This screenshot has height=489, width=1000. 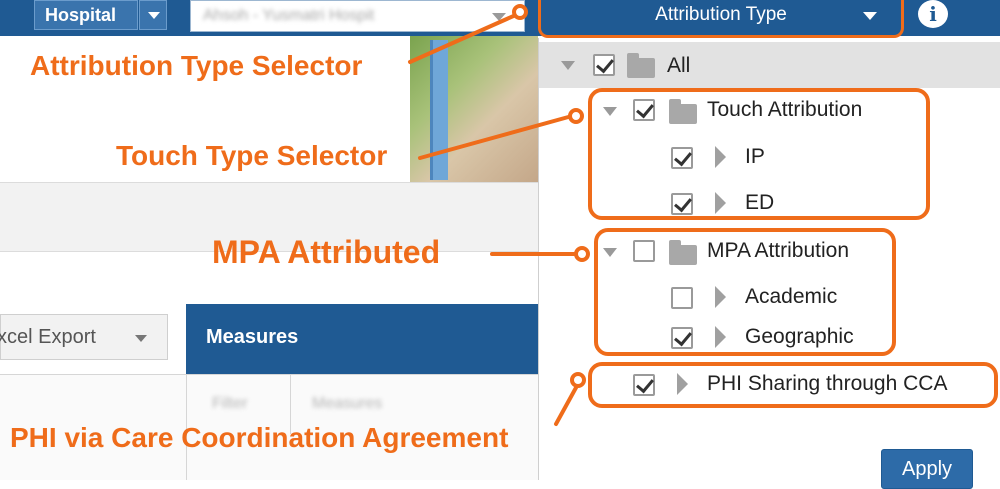 What do you see at coordinates (604, 65) in the screenshot?
I see `checkbox-all` at bounding box center [604, 65].